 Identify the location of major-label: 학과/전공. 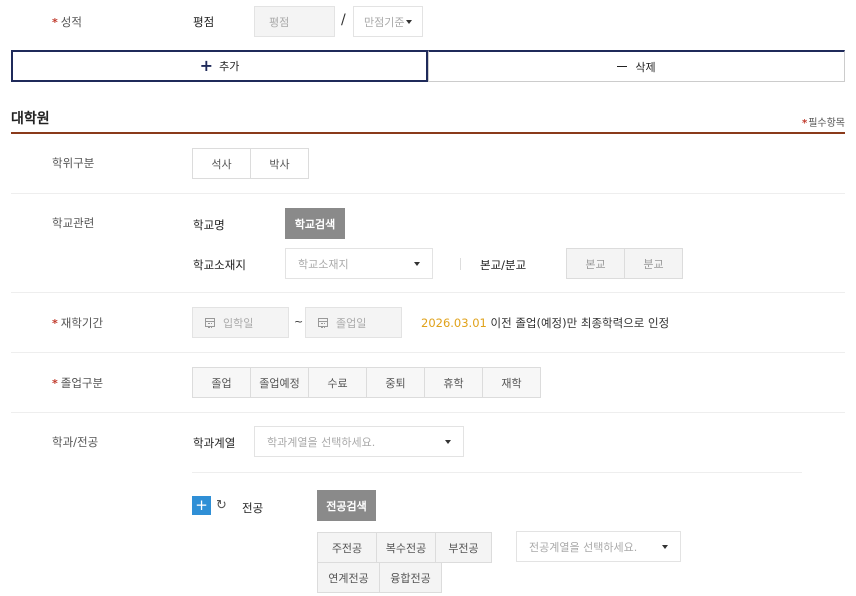
(75, 442).